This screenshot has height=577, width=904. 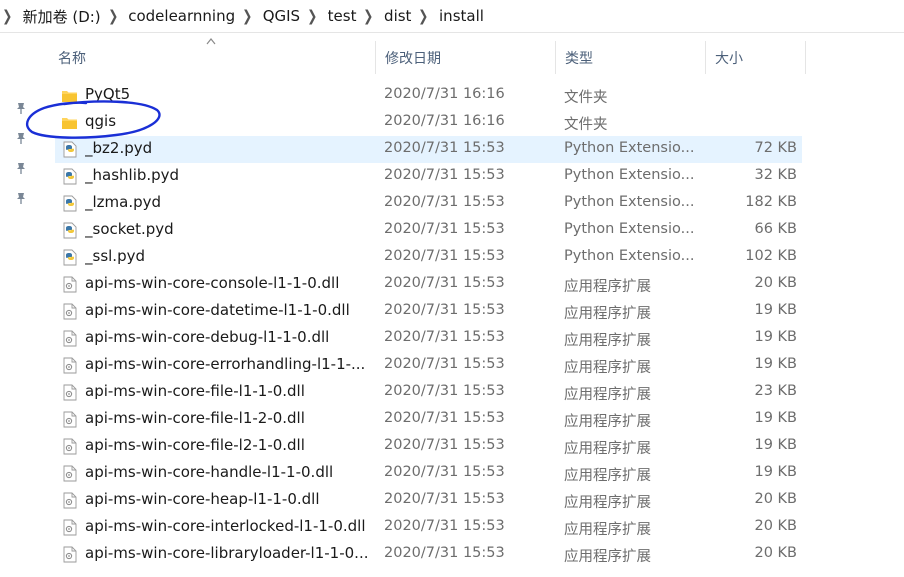 I want to click on column-header-type: 类型, so click(x=631, y=57).